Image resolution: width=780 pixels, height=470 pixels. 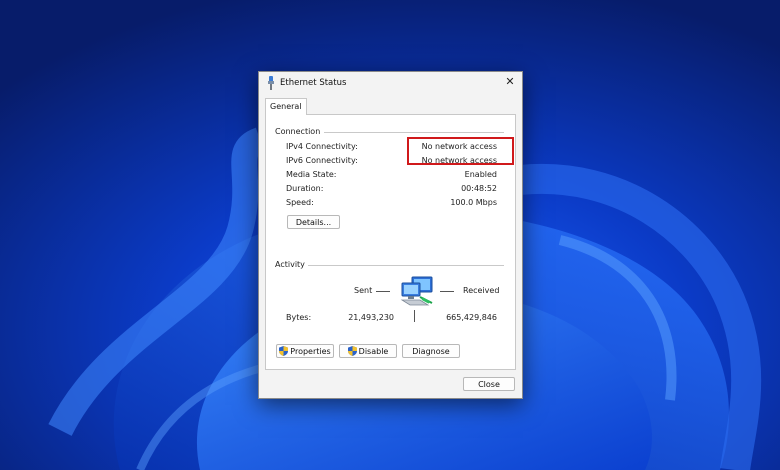 I want to click on properties-label: Properties, so click(x=310, y=351).